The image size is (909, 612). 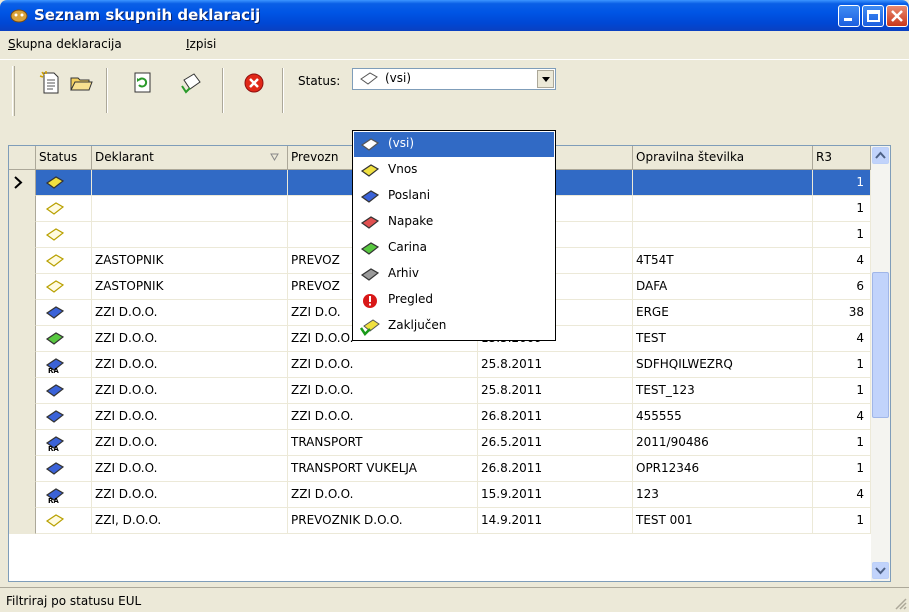 I want to click on dropdown-option-label: Napake, so click(x=411, y=221).